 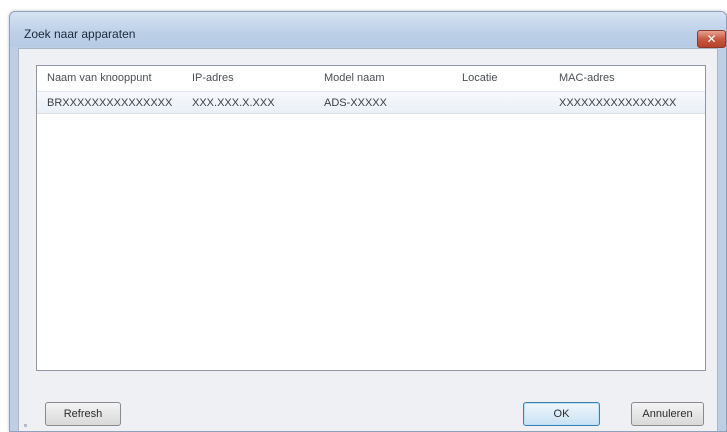 I want to click on cell-location, so click(x=507, y=102).